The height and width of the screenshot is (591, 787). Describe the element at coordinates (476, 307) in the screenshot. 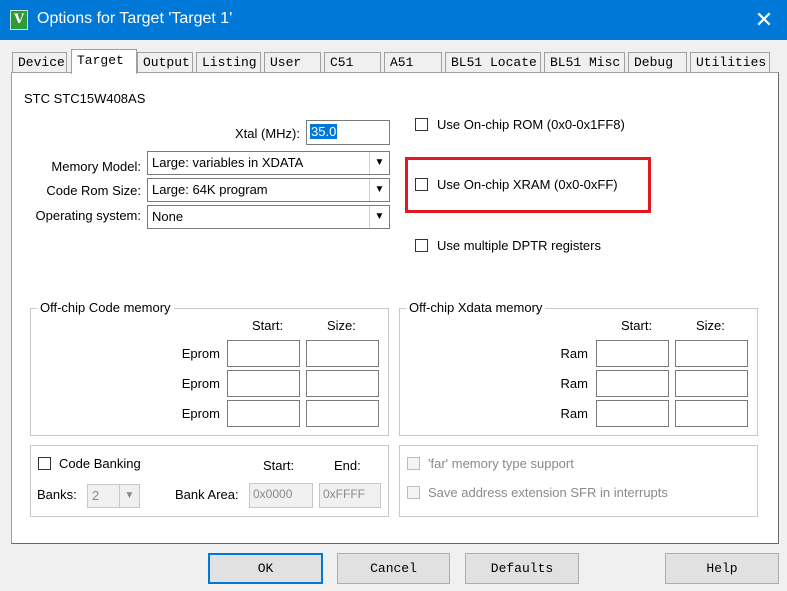

I see `xdata-memory-title: Off-chip Xdata memory` at that location.